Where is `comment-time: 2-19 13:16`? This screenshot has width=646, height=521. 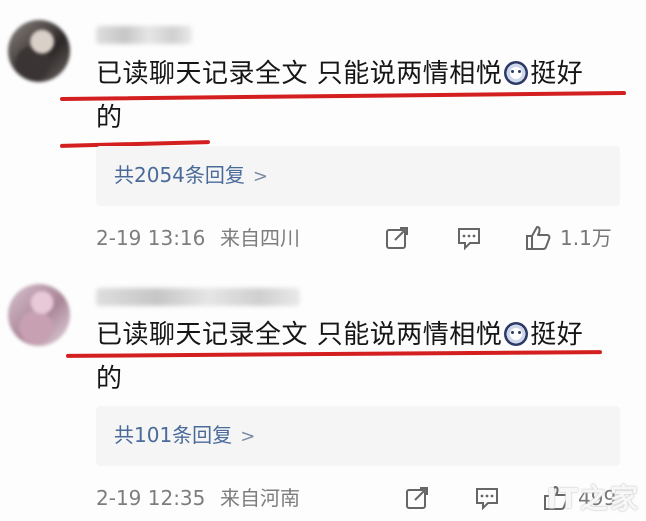
comment-time: 2-19 13:16 is located at coordinates (151, 238).